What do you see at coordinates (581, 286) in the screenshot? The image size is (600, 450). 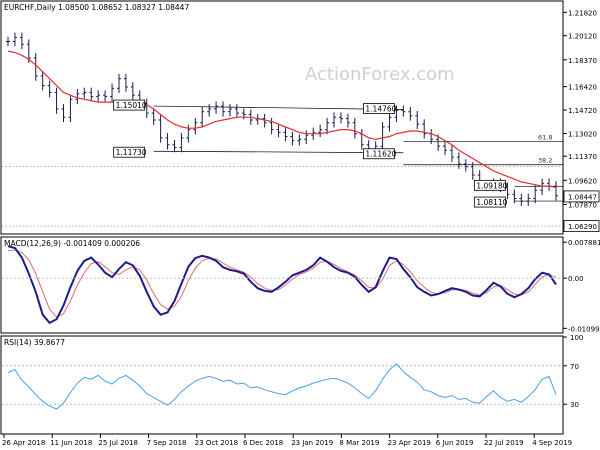 I see `macd-axis: 0.007881 0.00 -0.010995` at bounding box center [581, 286].